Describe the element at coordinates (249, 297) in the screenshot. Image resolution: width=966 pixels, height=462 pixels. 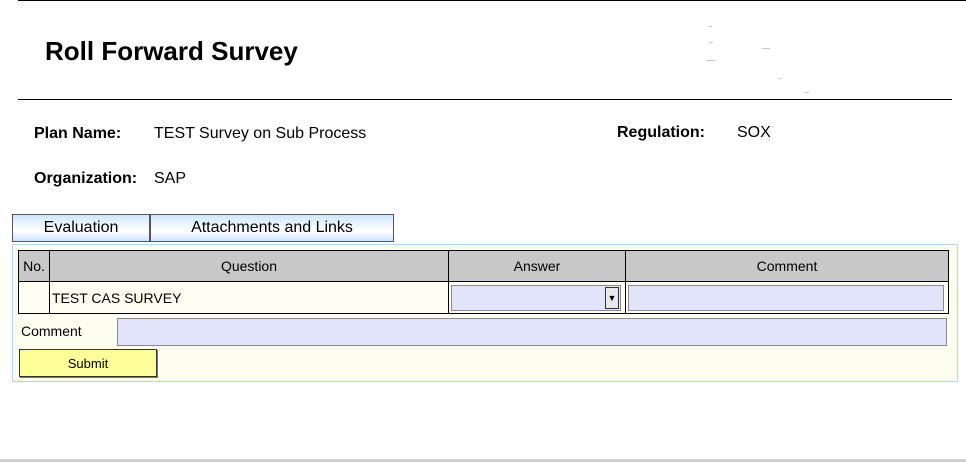
I see `question-cell: TEST CAS SURVEY` at that location.